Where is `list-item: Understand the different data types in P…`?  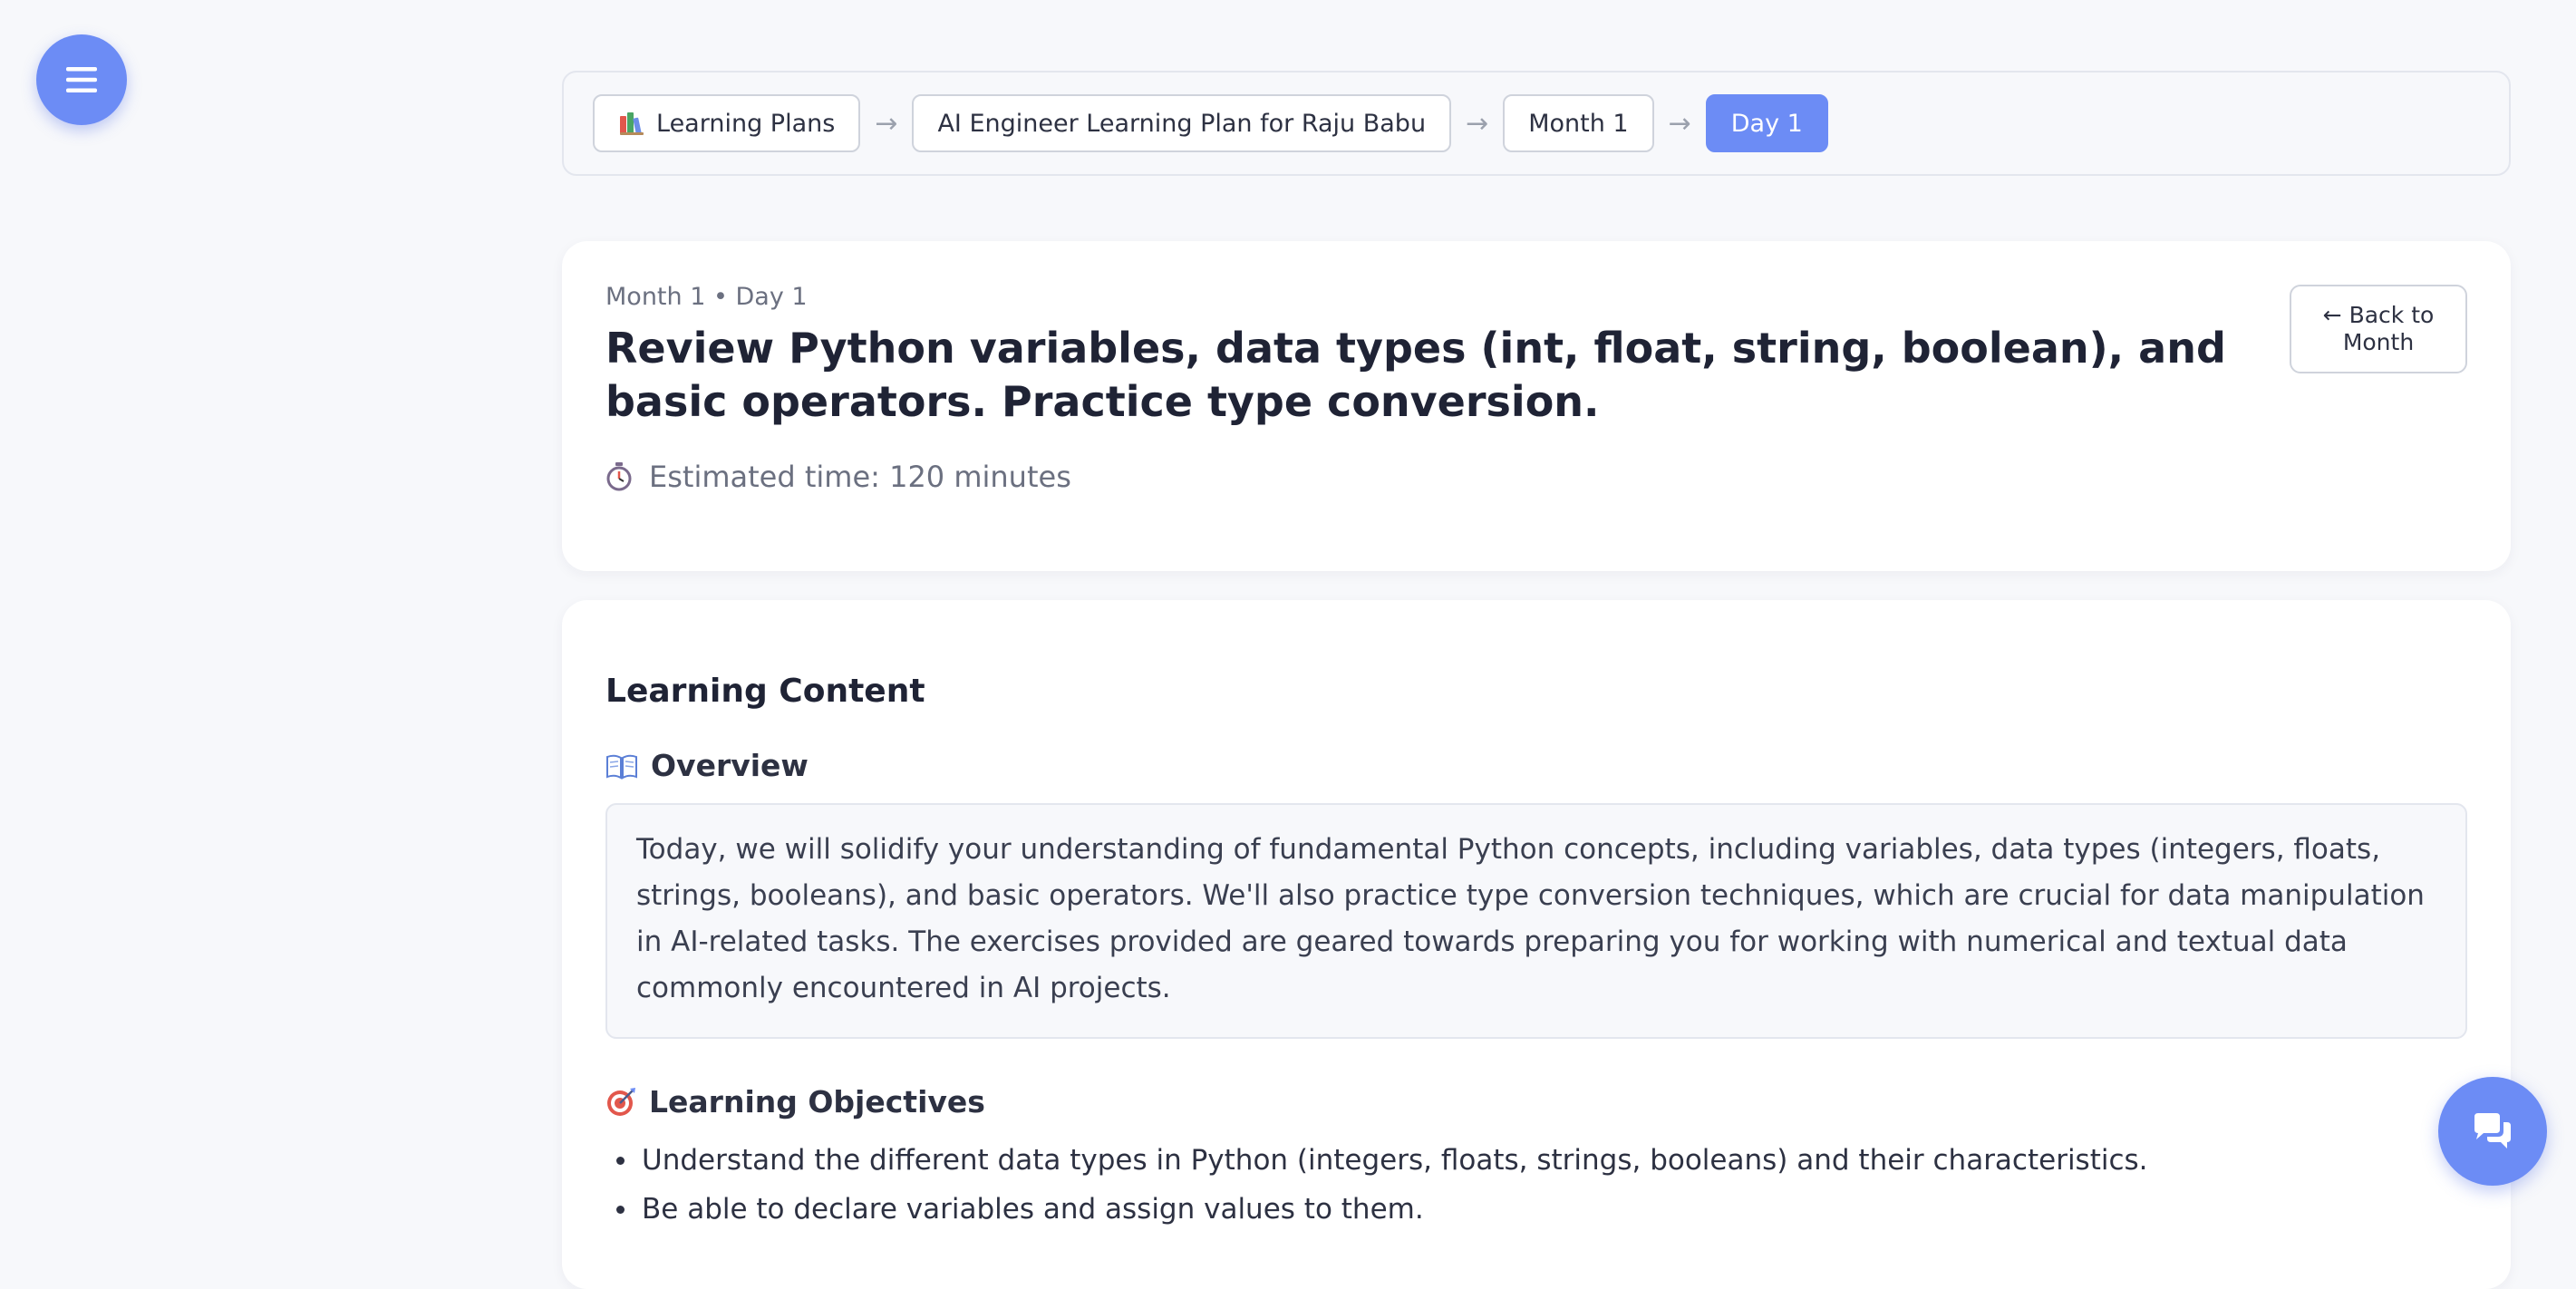
list-item: Understand the different data types in P… is located at coordinates (1536, 1160).